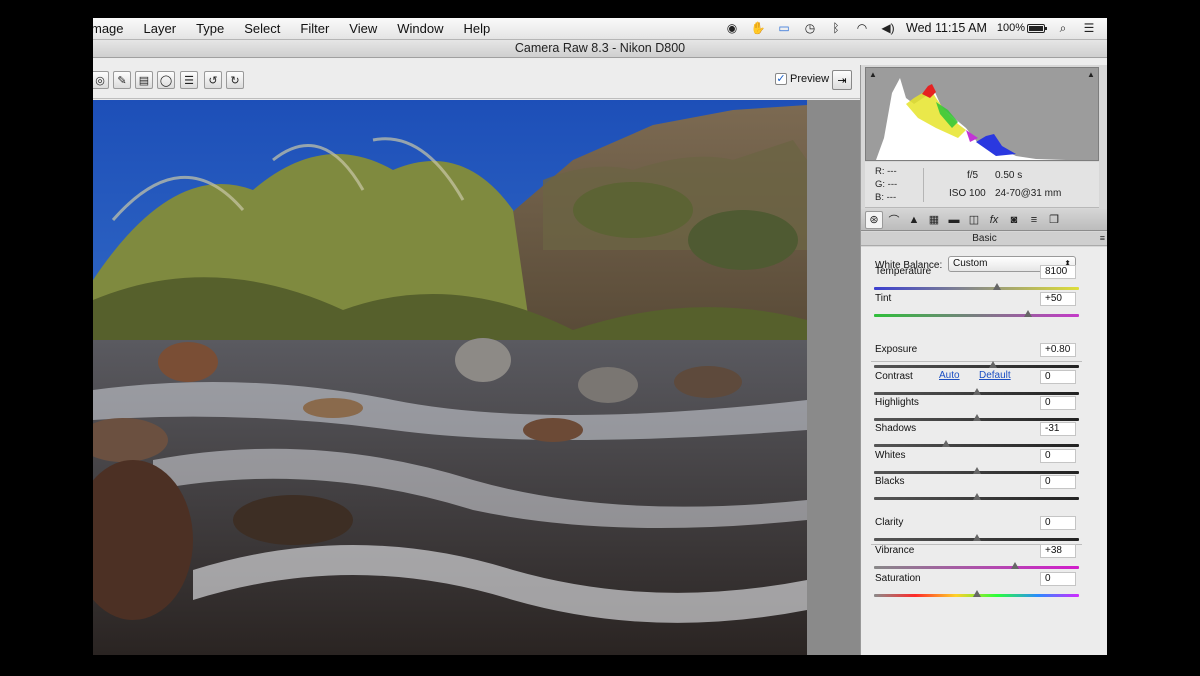  Describe the element at coordinates (262, 28) in the screenshot. I see `menu-select: Select` at that location.